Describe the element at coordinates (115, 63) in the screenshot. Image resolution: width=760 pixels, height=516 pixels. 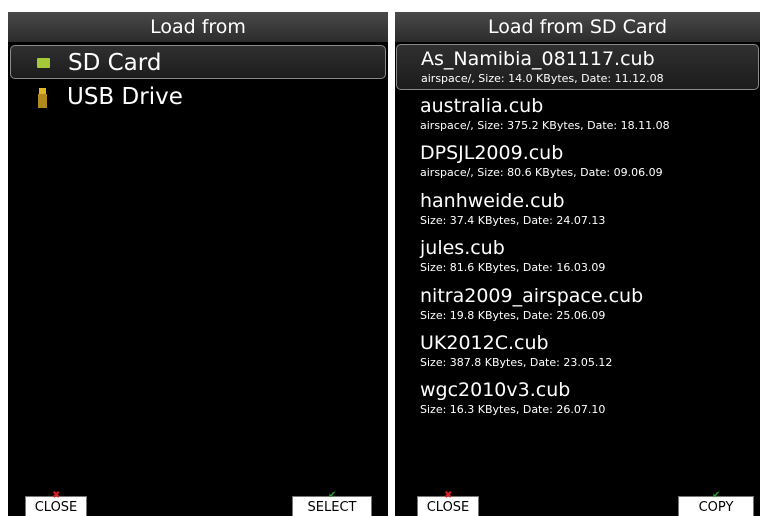
I see `device-label: SD Card` at that location.